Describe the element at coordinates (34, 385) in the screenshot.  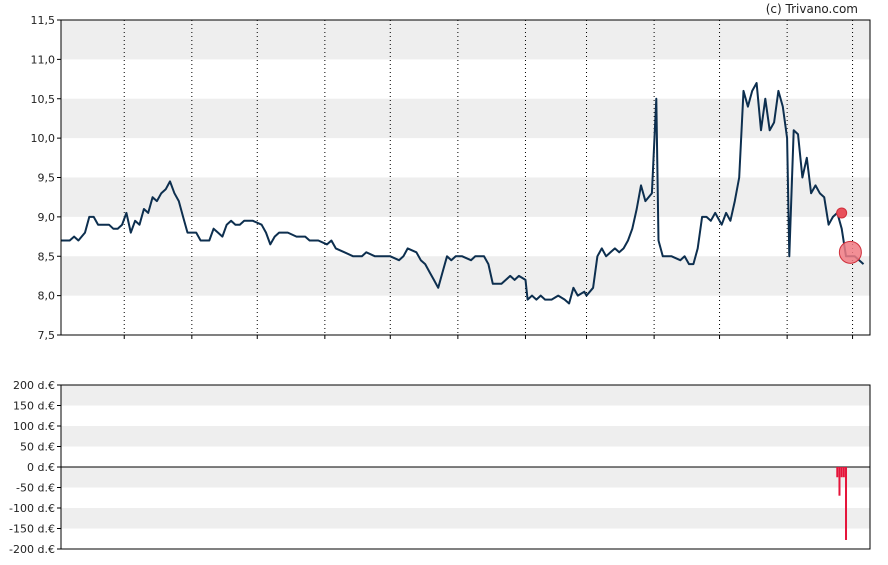
I see `flow-y-tick-label: 200 d.€` at that location.